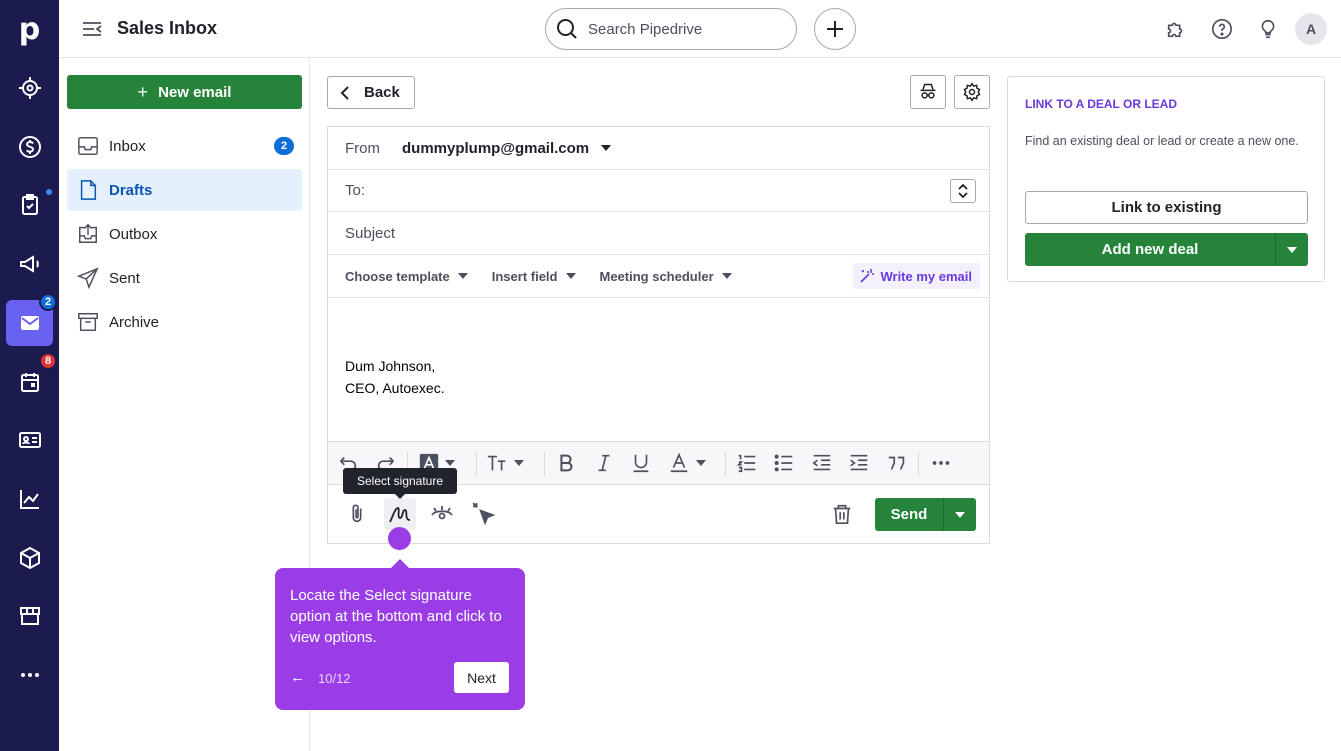 The image size is (1341, 751). I want to click on rail-contacts-button, so click(29, 440).